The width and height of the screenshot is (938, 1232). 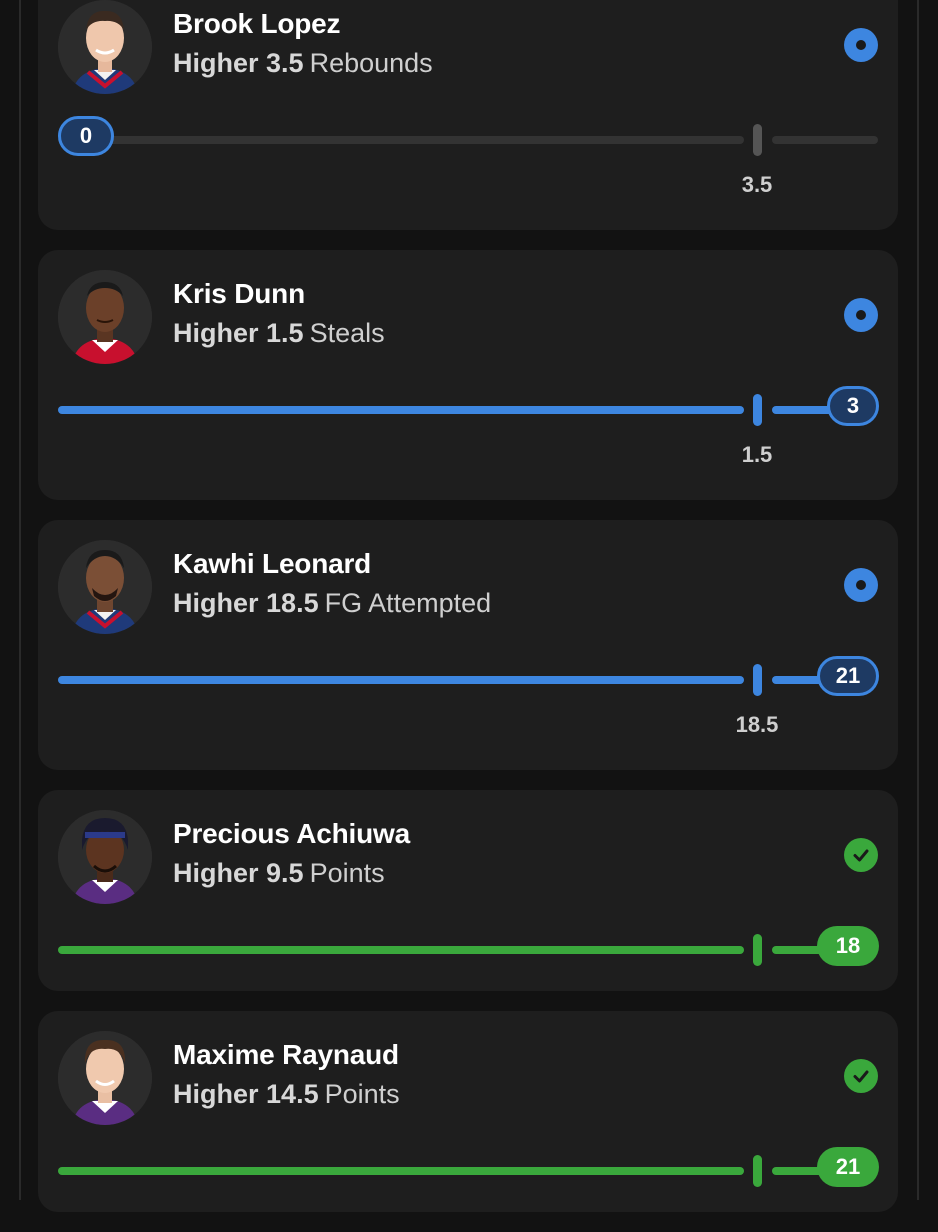 What do you see at coordinates (238, 333) in the screenshot?
I see `pick-direction-line: Higher 1.5` at bounding box center [238, 333].